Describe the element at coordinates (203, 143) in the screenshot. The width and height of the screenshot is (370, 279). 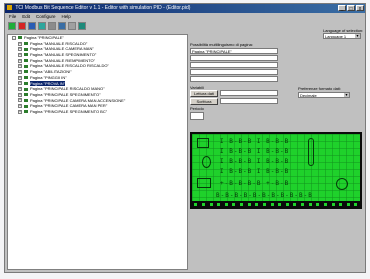
I see `lcd-pump-icon` at that location.